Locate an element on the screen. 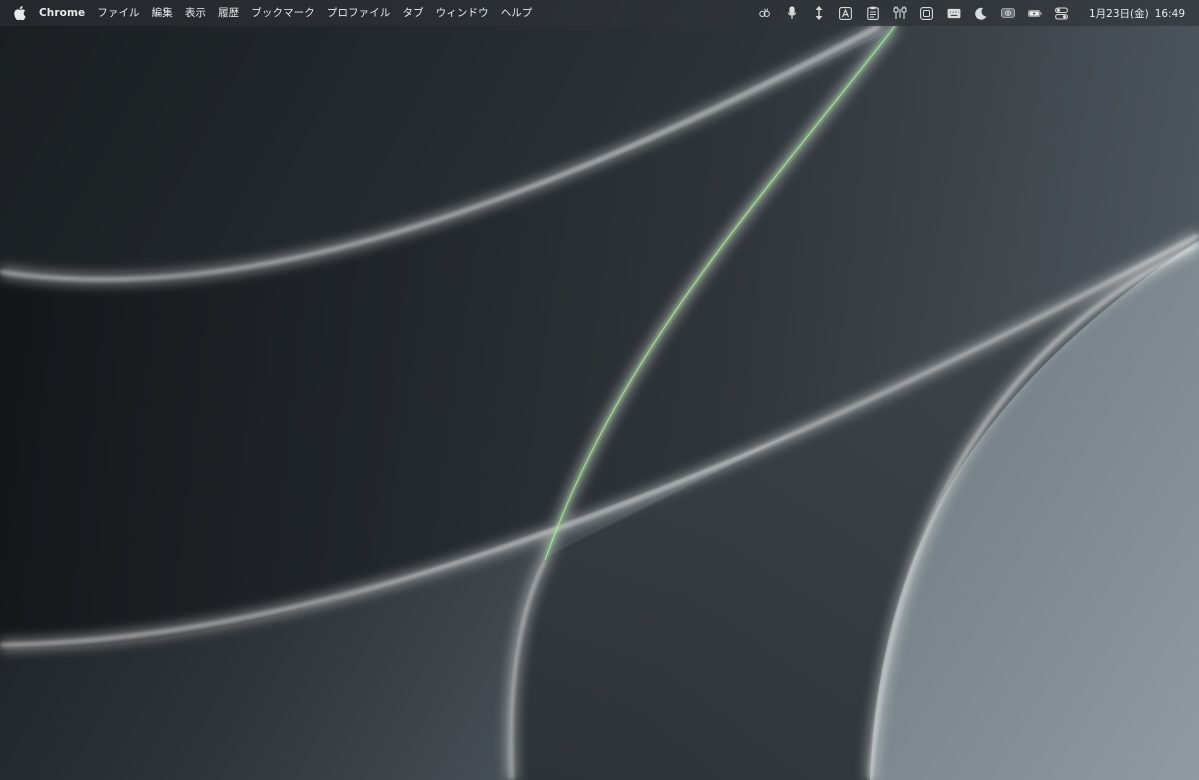 The height and width of the screenshot is (780, 1199). text-a-icon is located at coordinates (846, 13).